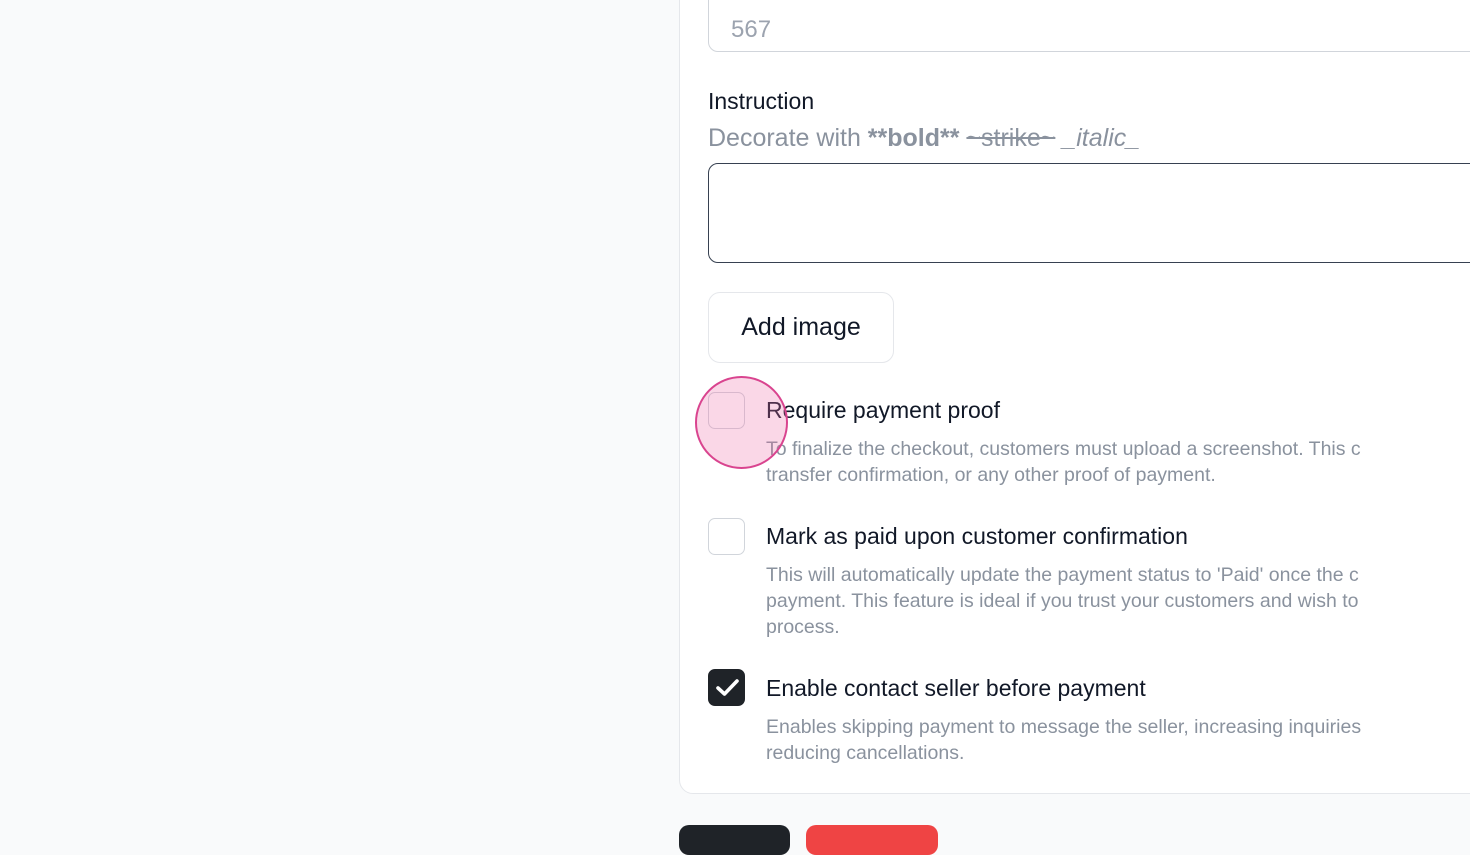 The height and width of the screenshot is (855, 1470). Describe the element at coordinates (913, 138) in the screenshot. I see `hint-bold: **bold**` at that location.